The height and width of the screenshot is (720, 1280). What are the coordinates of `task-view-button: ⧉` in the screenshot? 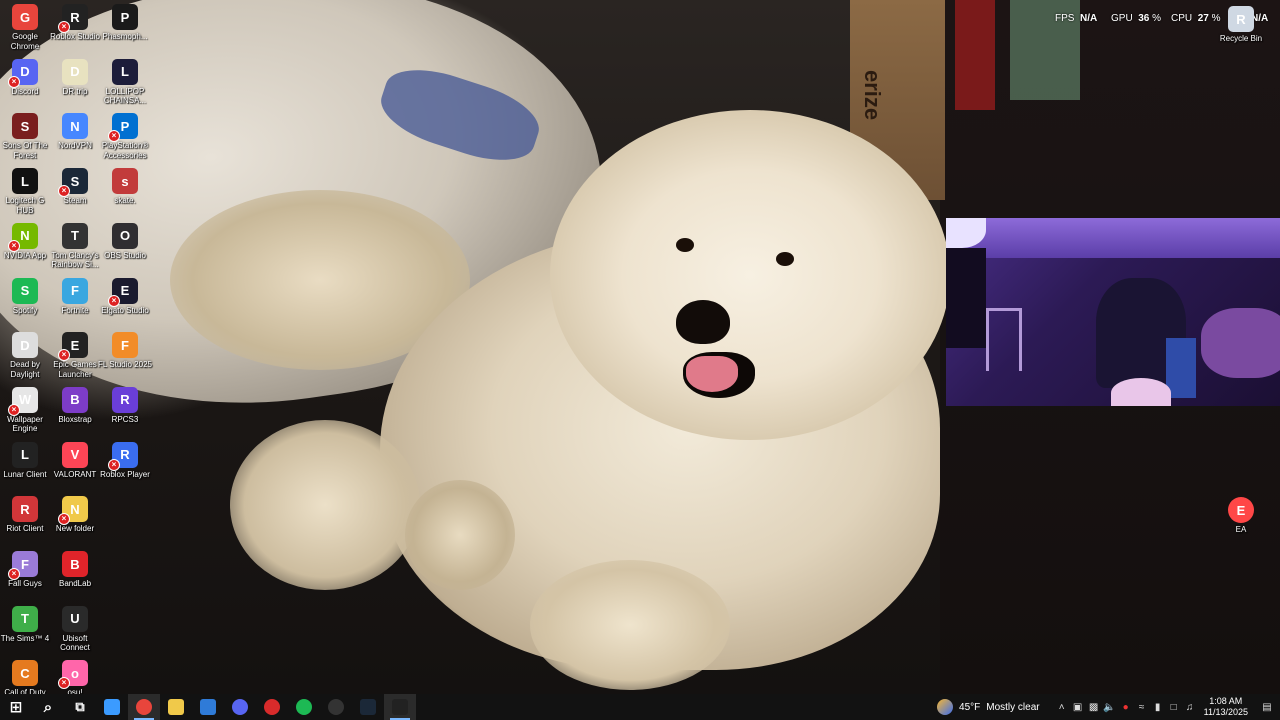 It's located at (80, 707).